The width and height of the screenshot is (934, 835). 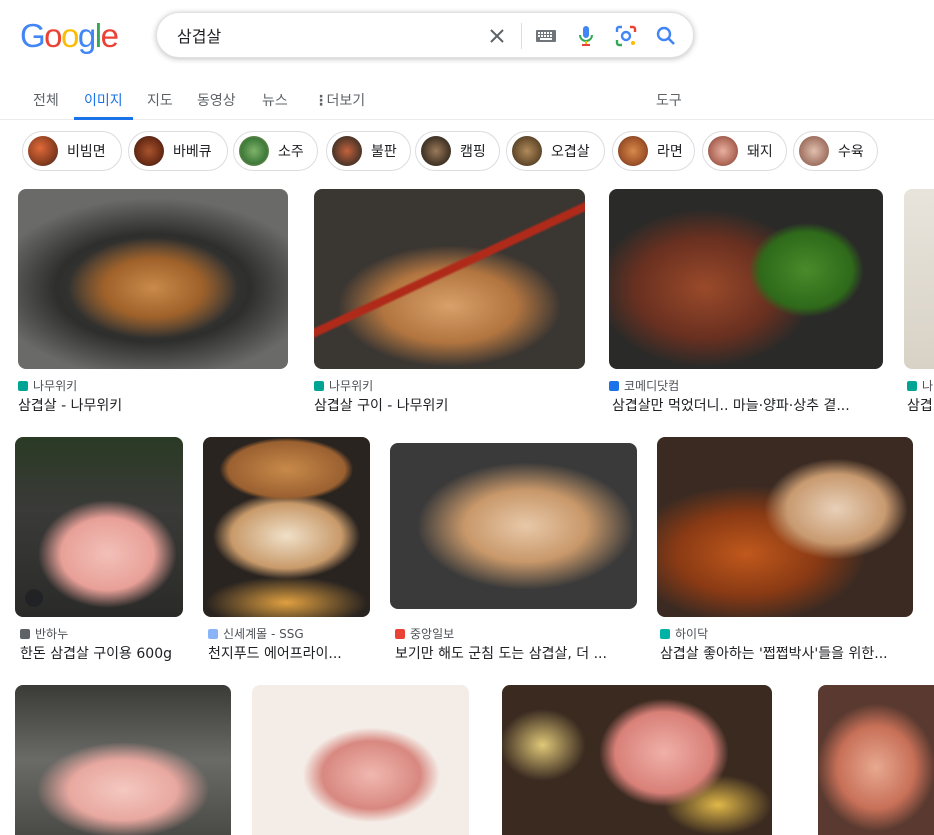 What do you see at coordinates (275, 105) in the screenshot?
I see `tab-news: 뉴스` at bounding box center [275, 105].